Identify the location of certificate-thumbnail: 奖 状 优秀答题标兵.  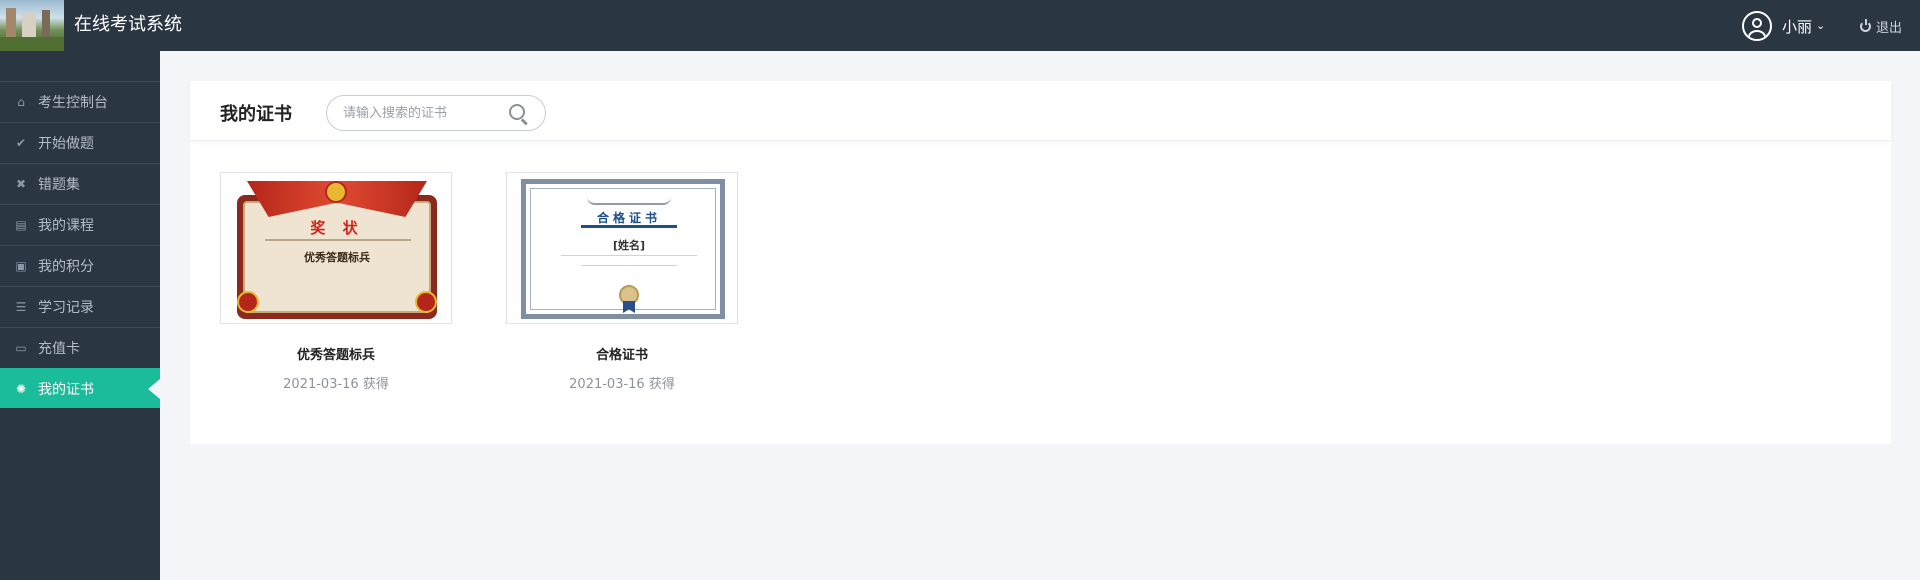
(336, 248).